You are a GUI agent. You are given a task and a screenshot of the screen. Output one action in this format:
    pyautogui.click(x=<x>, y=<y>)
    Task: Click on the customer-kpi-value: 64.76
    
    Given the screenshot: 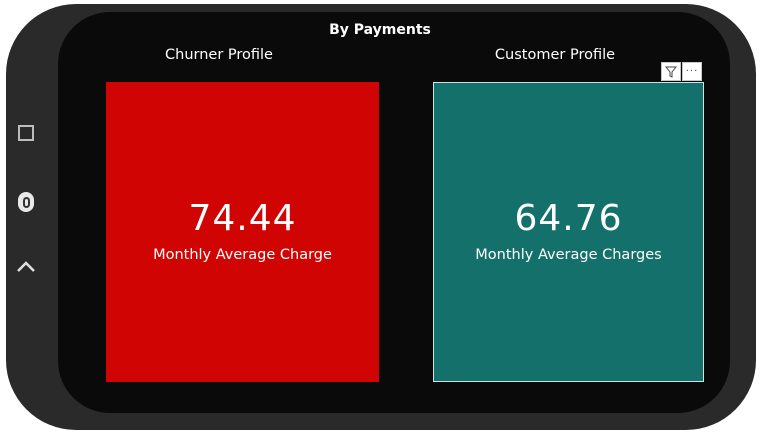 What is the action you would take?
    pyautogui.click(x=568, y=218)
    